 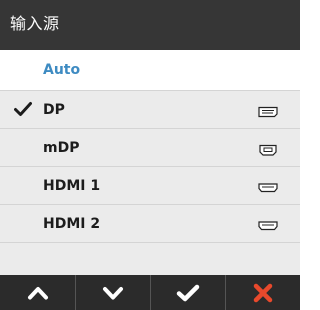 I want to click on osd-footer-controls, so click(x=150, y=292).